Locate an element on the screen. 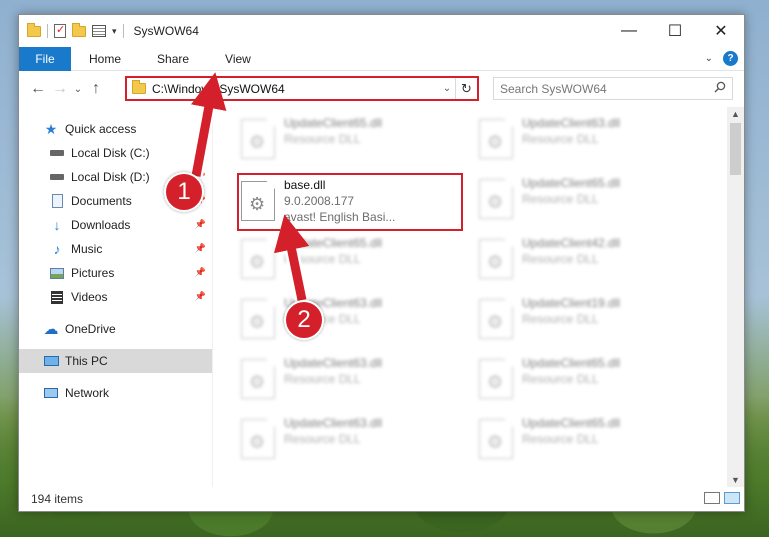 Image resolution: width=769 pixels, height=537 pixels. properties-check-icon is located at coordinates (60, 30).